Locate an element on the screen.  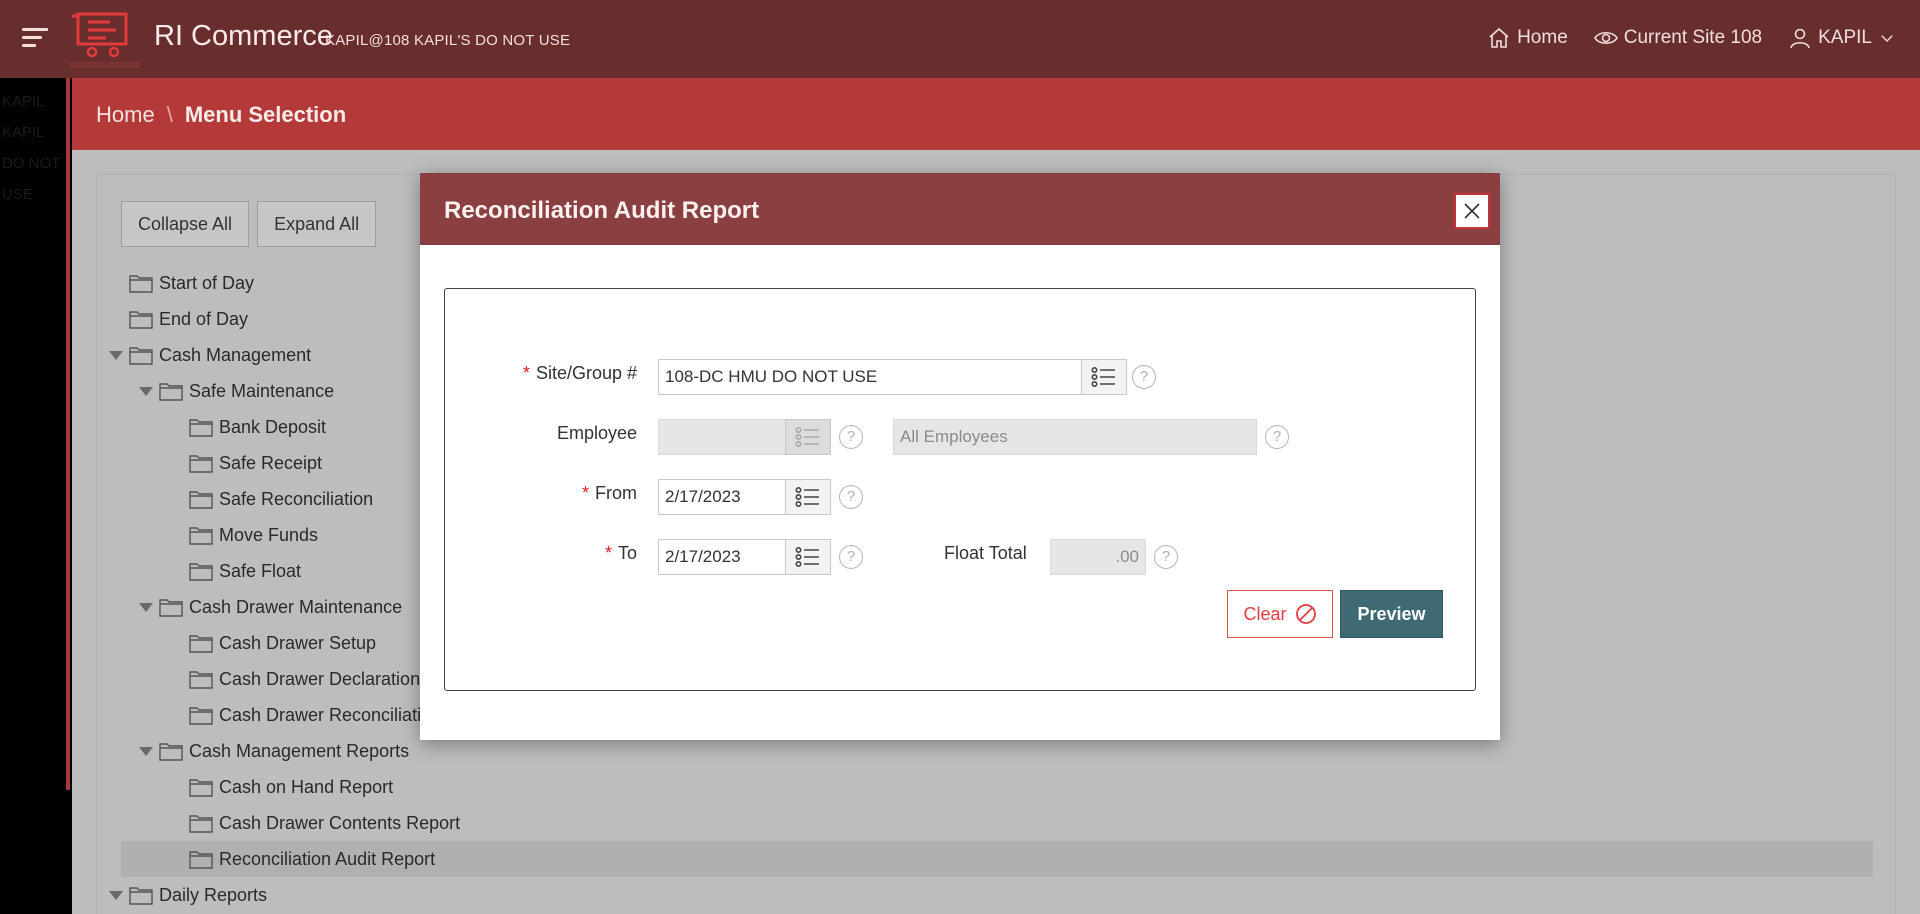
to-date-input: 2/17/2023 is located at coordinates (722, 557).